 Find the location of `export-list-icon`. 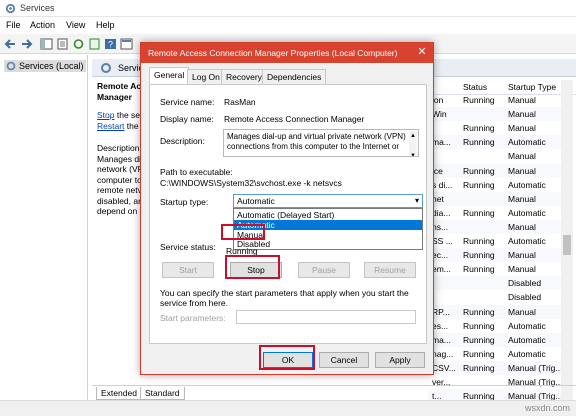

export-list-icon is located at coordinates (94, 44).